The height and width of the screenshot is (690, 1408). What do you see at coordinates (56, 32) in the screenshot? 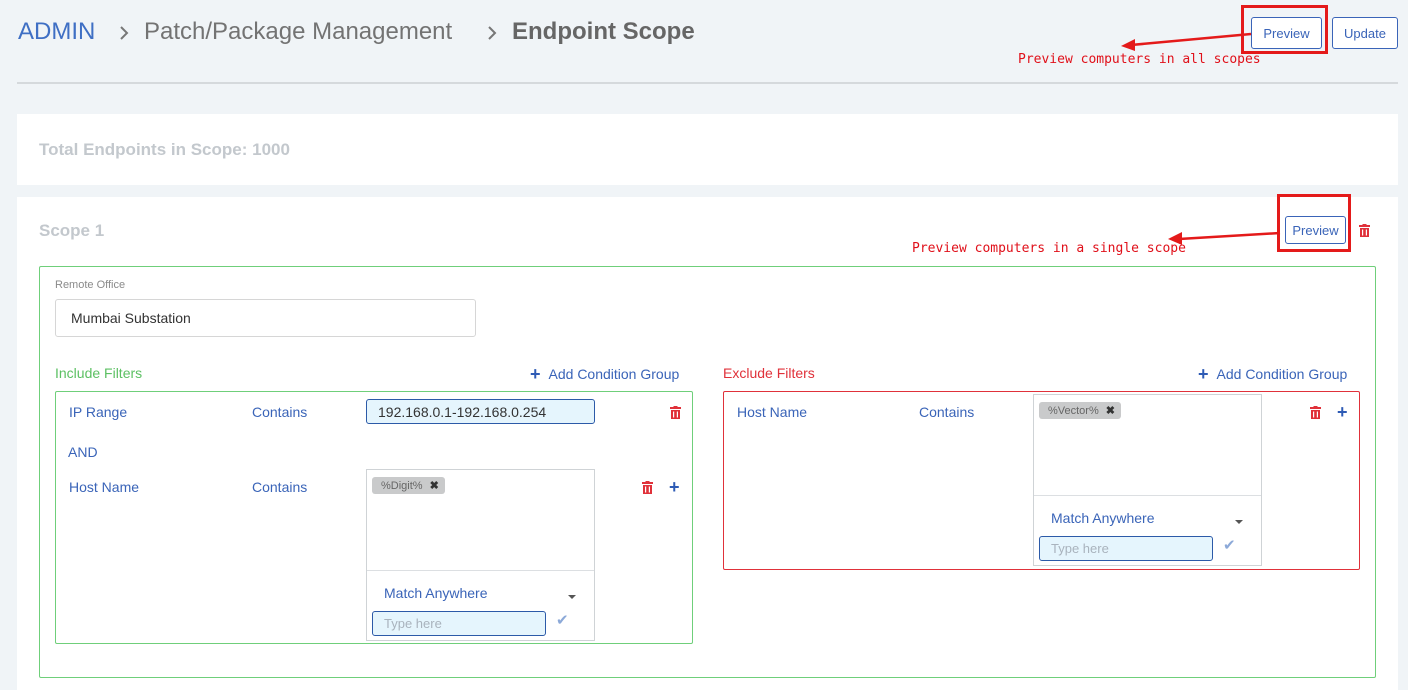
I see `breadcrumb-admin: ADMIN` at bounding box center [56, 32].